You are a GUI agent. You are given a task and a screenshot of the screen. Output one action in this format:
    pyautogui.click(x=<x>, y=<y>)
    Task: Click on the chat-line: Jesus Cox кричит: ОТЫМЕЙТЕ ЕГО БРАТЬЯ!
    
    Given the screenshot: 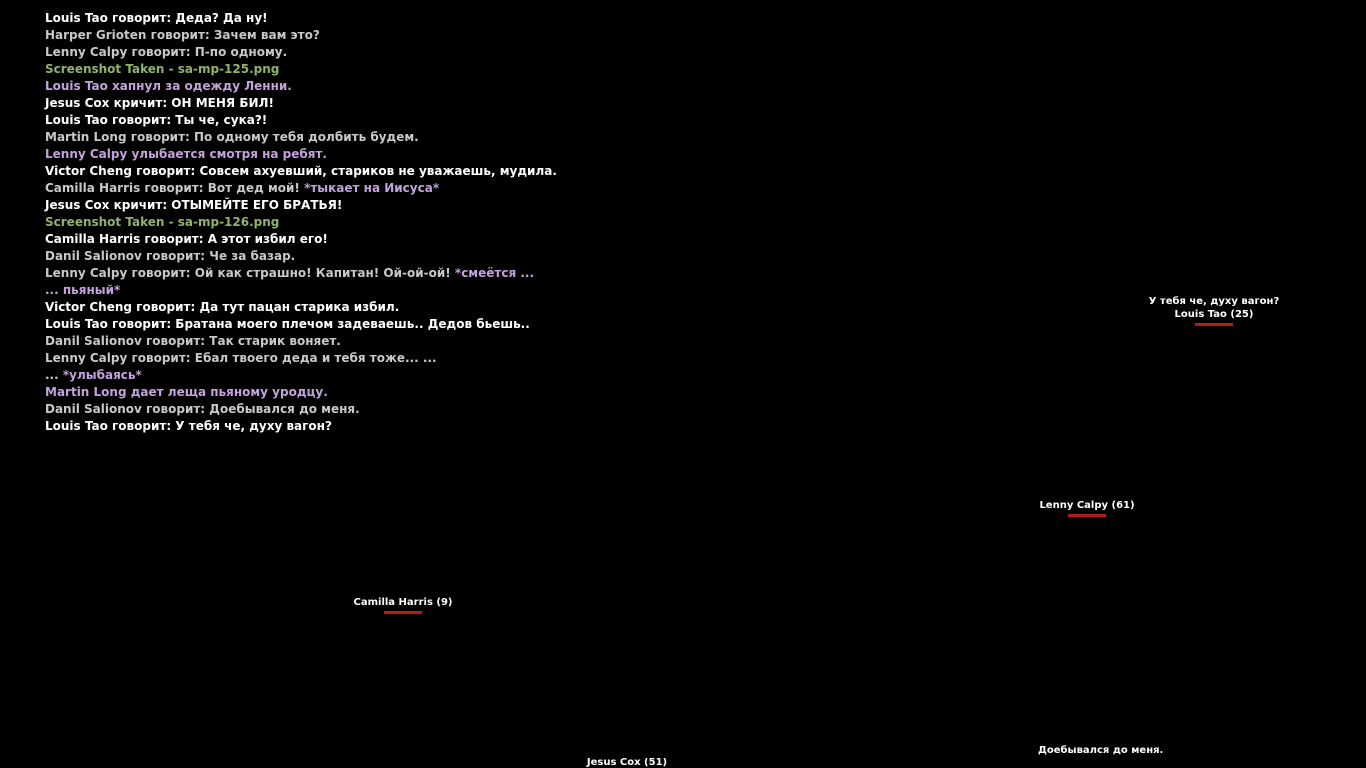 What is the action you would take?
    pyautogui.click(x=355, y=205)
    